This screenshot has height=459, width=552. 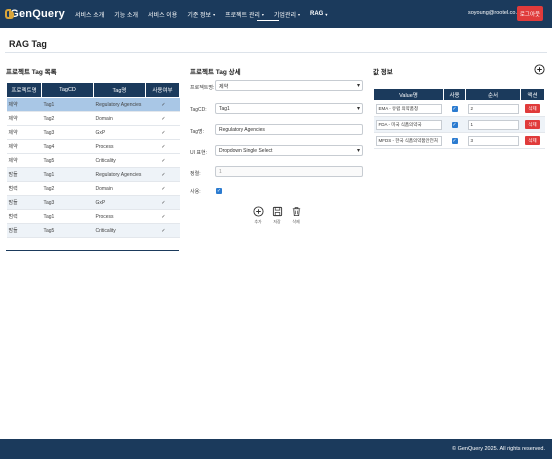 What do you see at coordinates (244, 14) in the screenshot?
I see `nav-item-project-mgmt: 프로젝트 관리 ▾` at bounding box center [244, 14].